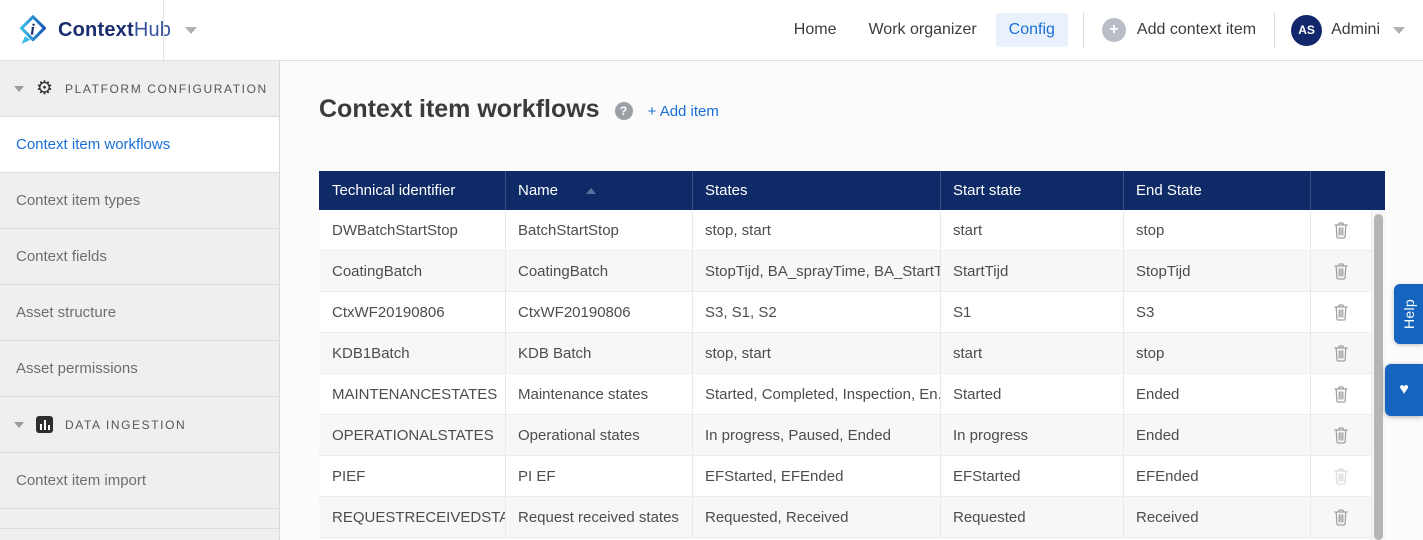  What do you see at coordinates (1307, 30) in the screenshot?
I see `avatar: AS` at bounding box center [1307, 30].